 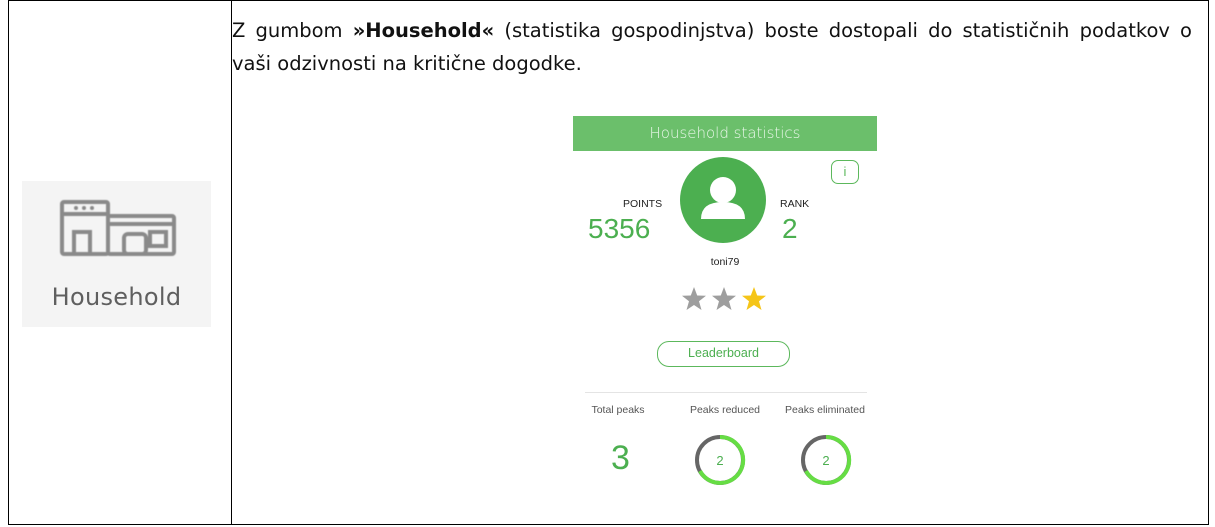 What do you see at coordinates (725, 410) in the screenshot?
I see `peaks-reduced-label: Peaks reduced` at bounding box center [725, 410].